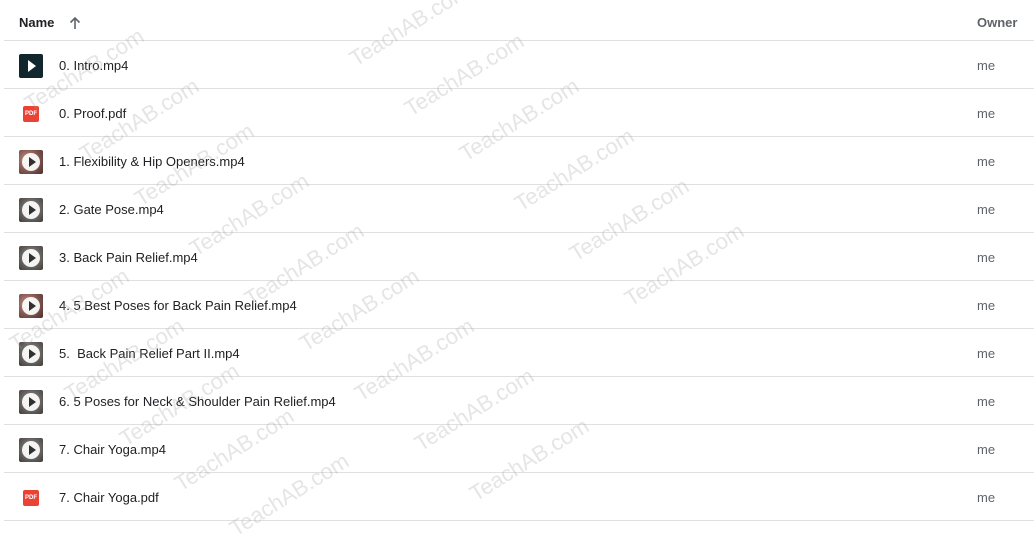 This screenshot has width=1034, height=542. Describe the element at coordinates (519, 257) in the screenshot. I see `file-row: 3. Back Pain Relief.mp4 me` at that location.